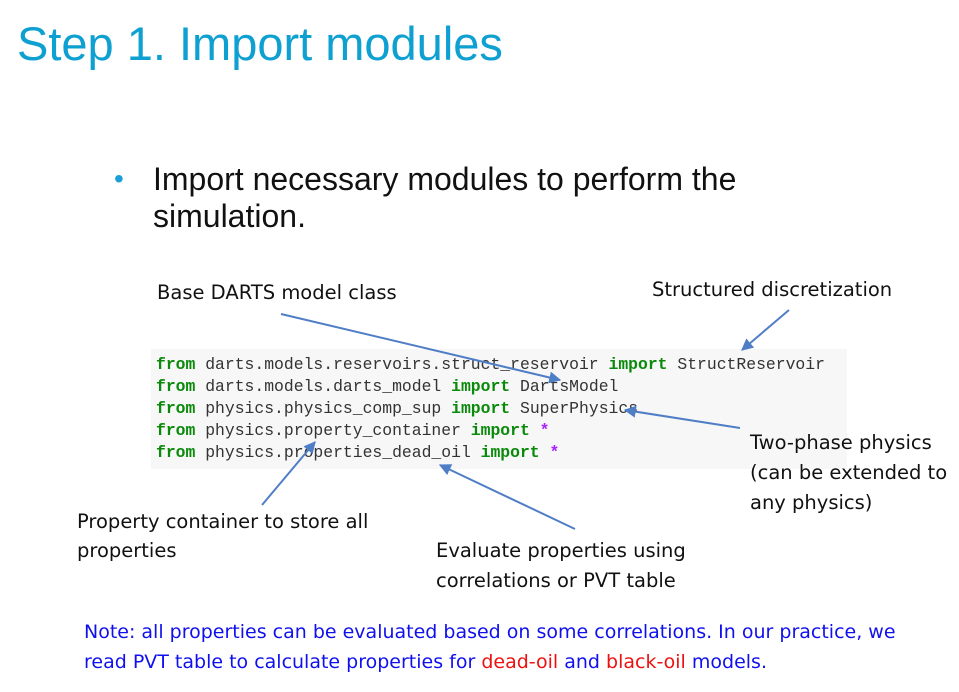  I want to click on note-black-oil: black-oil, so click(646, 662).